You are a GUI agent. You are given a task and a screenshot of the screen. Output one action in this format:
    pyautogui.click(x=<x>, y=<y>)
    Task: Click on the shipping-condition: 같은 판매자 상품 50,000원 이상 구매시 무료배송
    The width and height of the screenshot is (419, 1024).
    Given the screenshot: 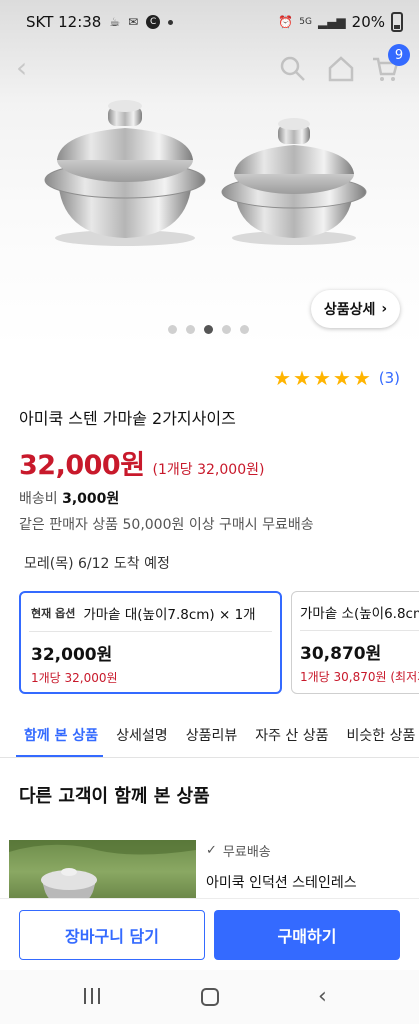 What is the action you would take?
    pyautogui.click(x=166, y=525)
    